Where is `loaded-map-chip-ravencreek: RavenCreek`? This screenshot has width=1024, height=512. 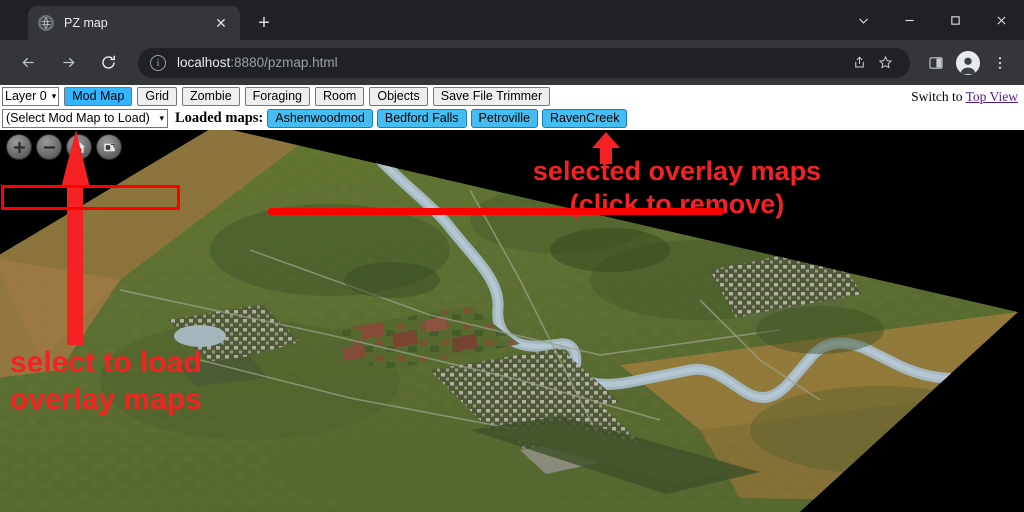
loaded-map-chip-ravencreek: RavenCreek is located at coordinates (584, 118).